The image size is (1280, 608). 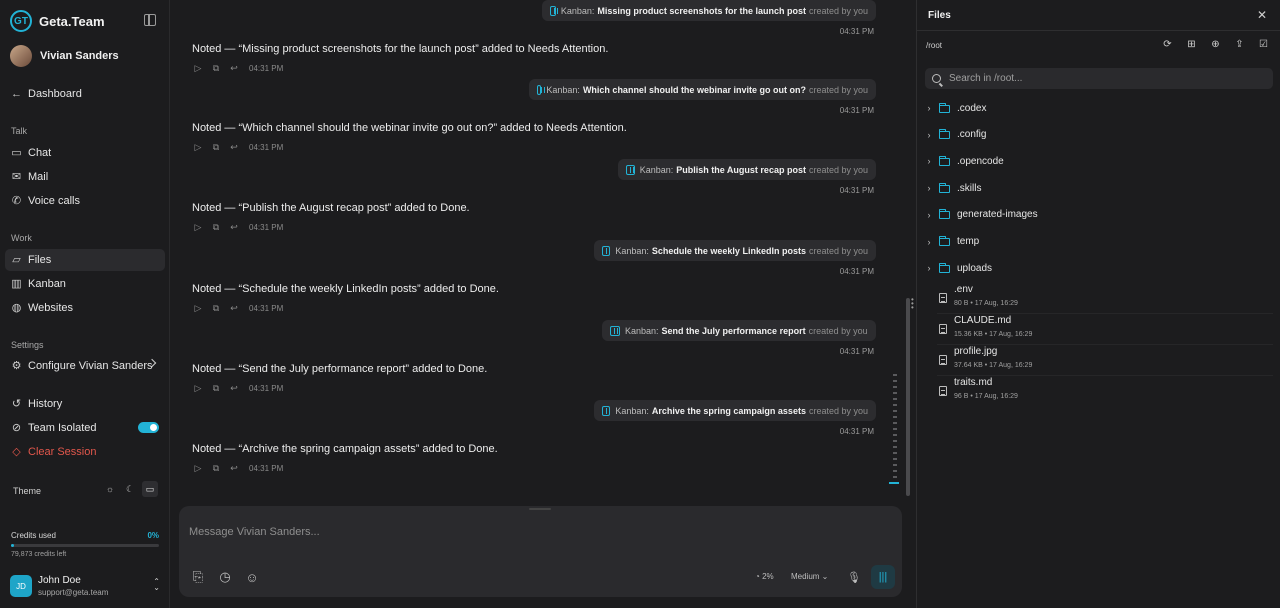 What do you see at coordinates (768, 576) in the screenshot?
I see `context-percent: 2%` at bounding box center [768, 576].